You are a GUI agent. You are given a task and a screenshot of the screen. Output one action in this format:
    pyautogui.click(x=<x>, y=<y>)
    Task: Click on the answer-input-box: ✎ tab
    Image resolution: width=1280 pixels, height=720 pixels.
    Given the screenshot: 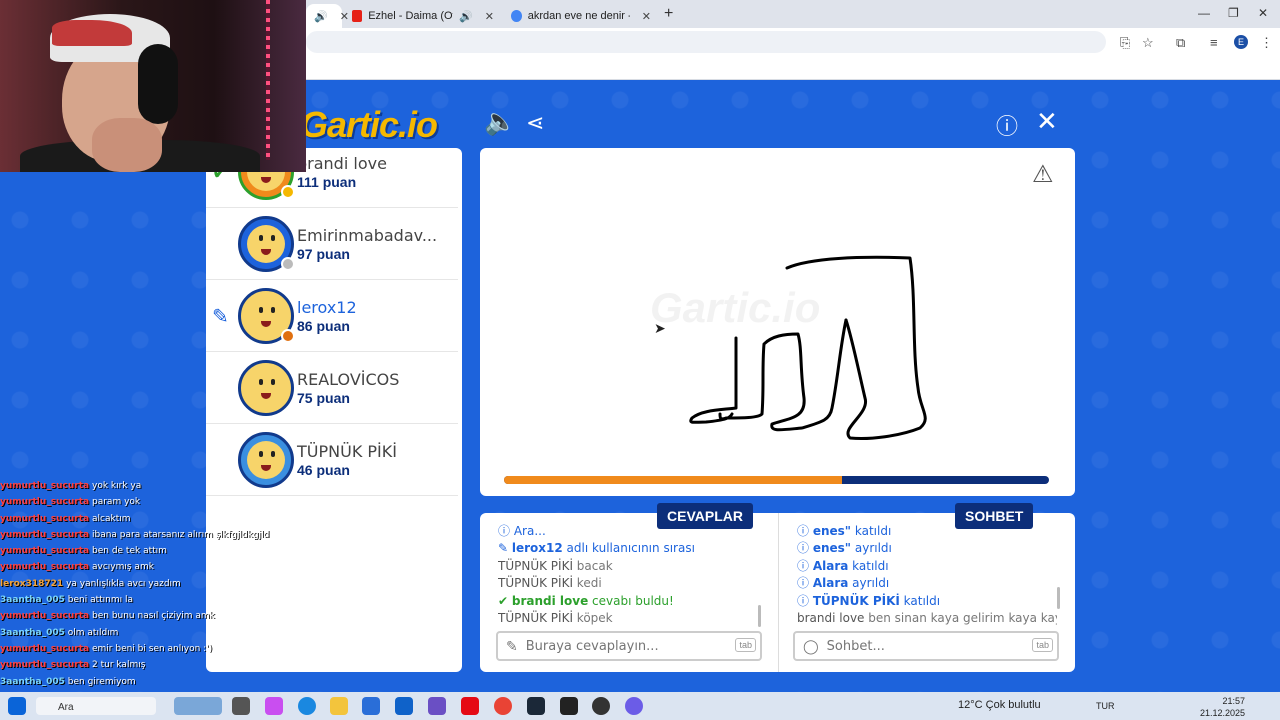 What is the action you would take?
    pyautogui.click(x=629, y=646)
    